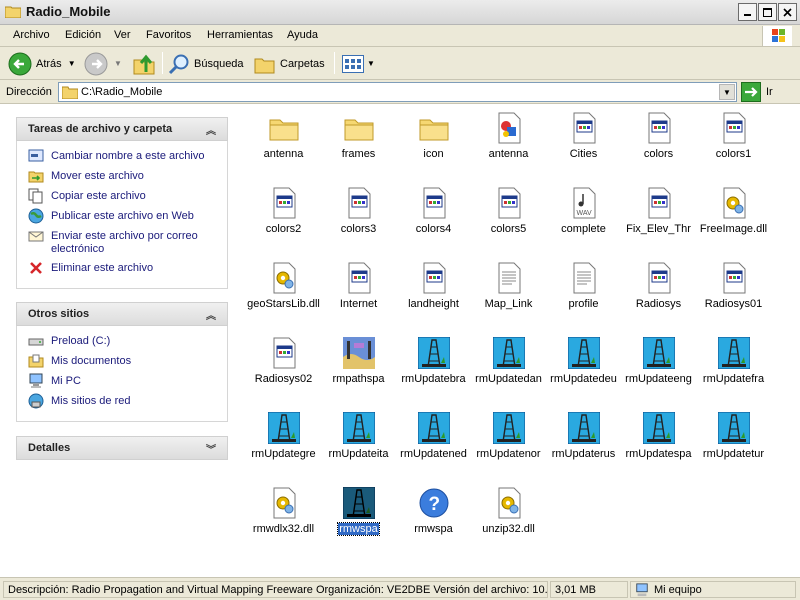 This screenshot has width=800, height=600. What do you see at coordinates (83, 35) in the screenshot?
I see `menu-edicion: Edición` at bounding box center [83, 35].